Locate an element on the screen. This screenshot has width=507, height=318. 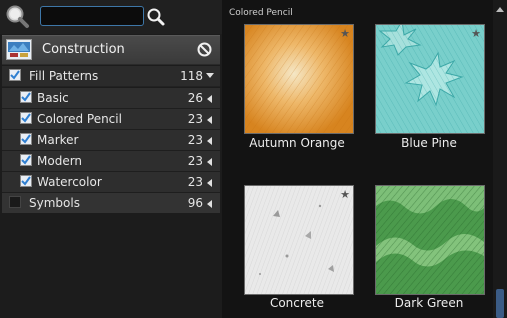
pattern-tile-label: Blue Pine is located at coordinates (429, 143).